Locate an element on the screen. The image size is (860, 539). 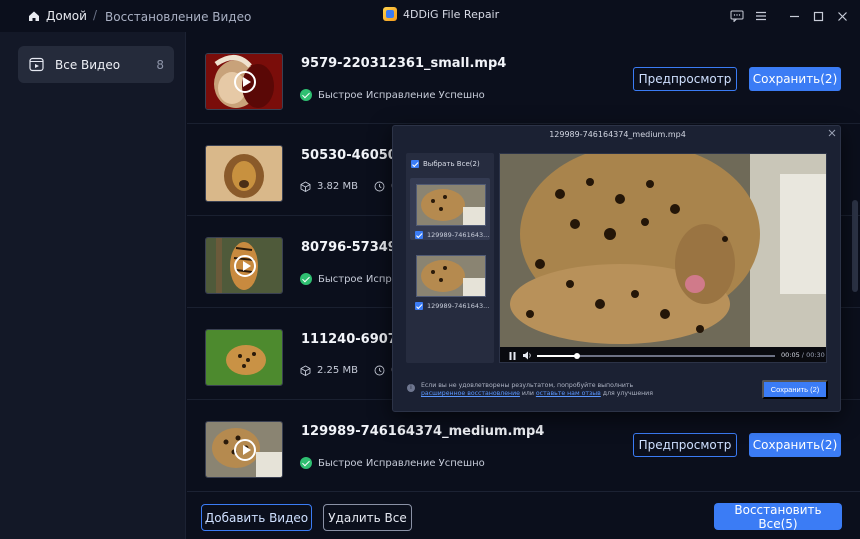
message-icon is located at coordinates (737, 16).